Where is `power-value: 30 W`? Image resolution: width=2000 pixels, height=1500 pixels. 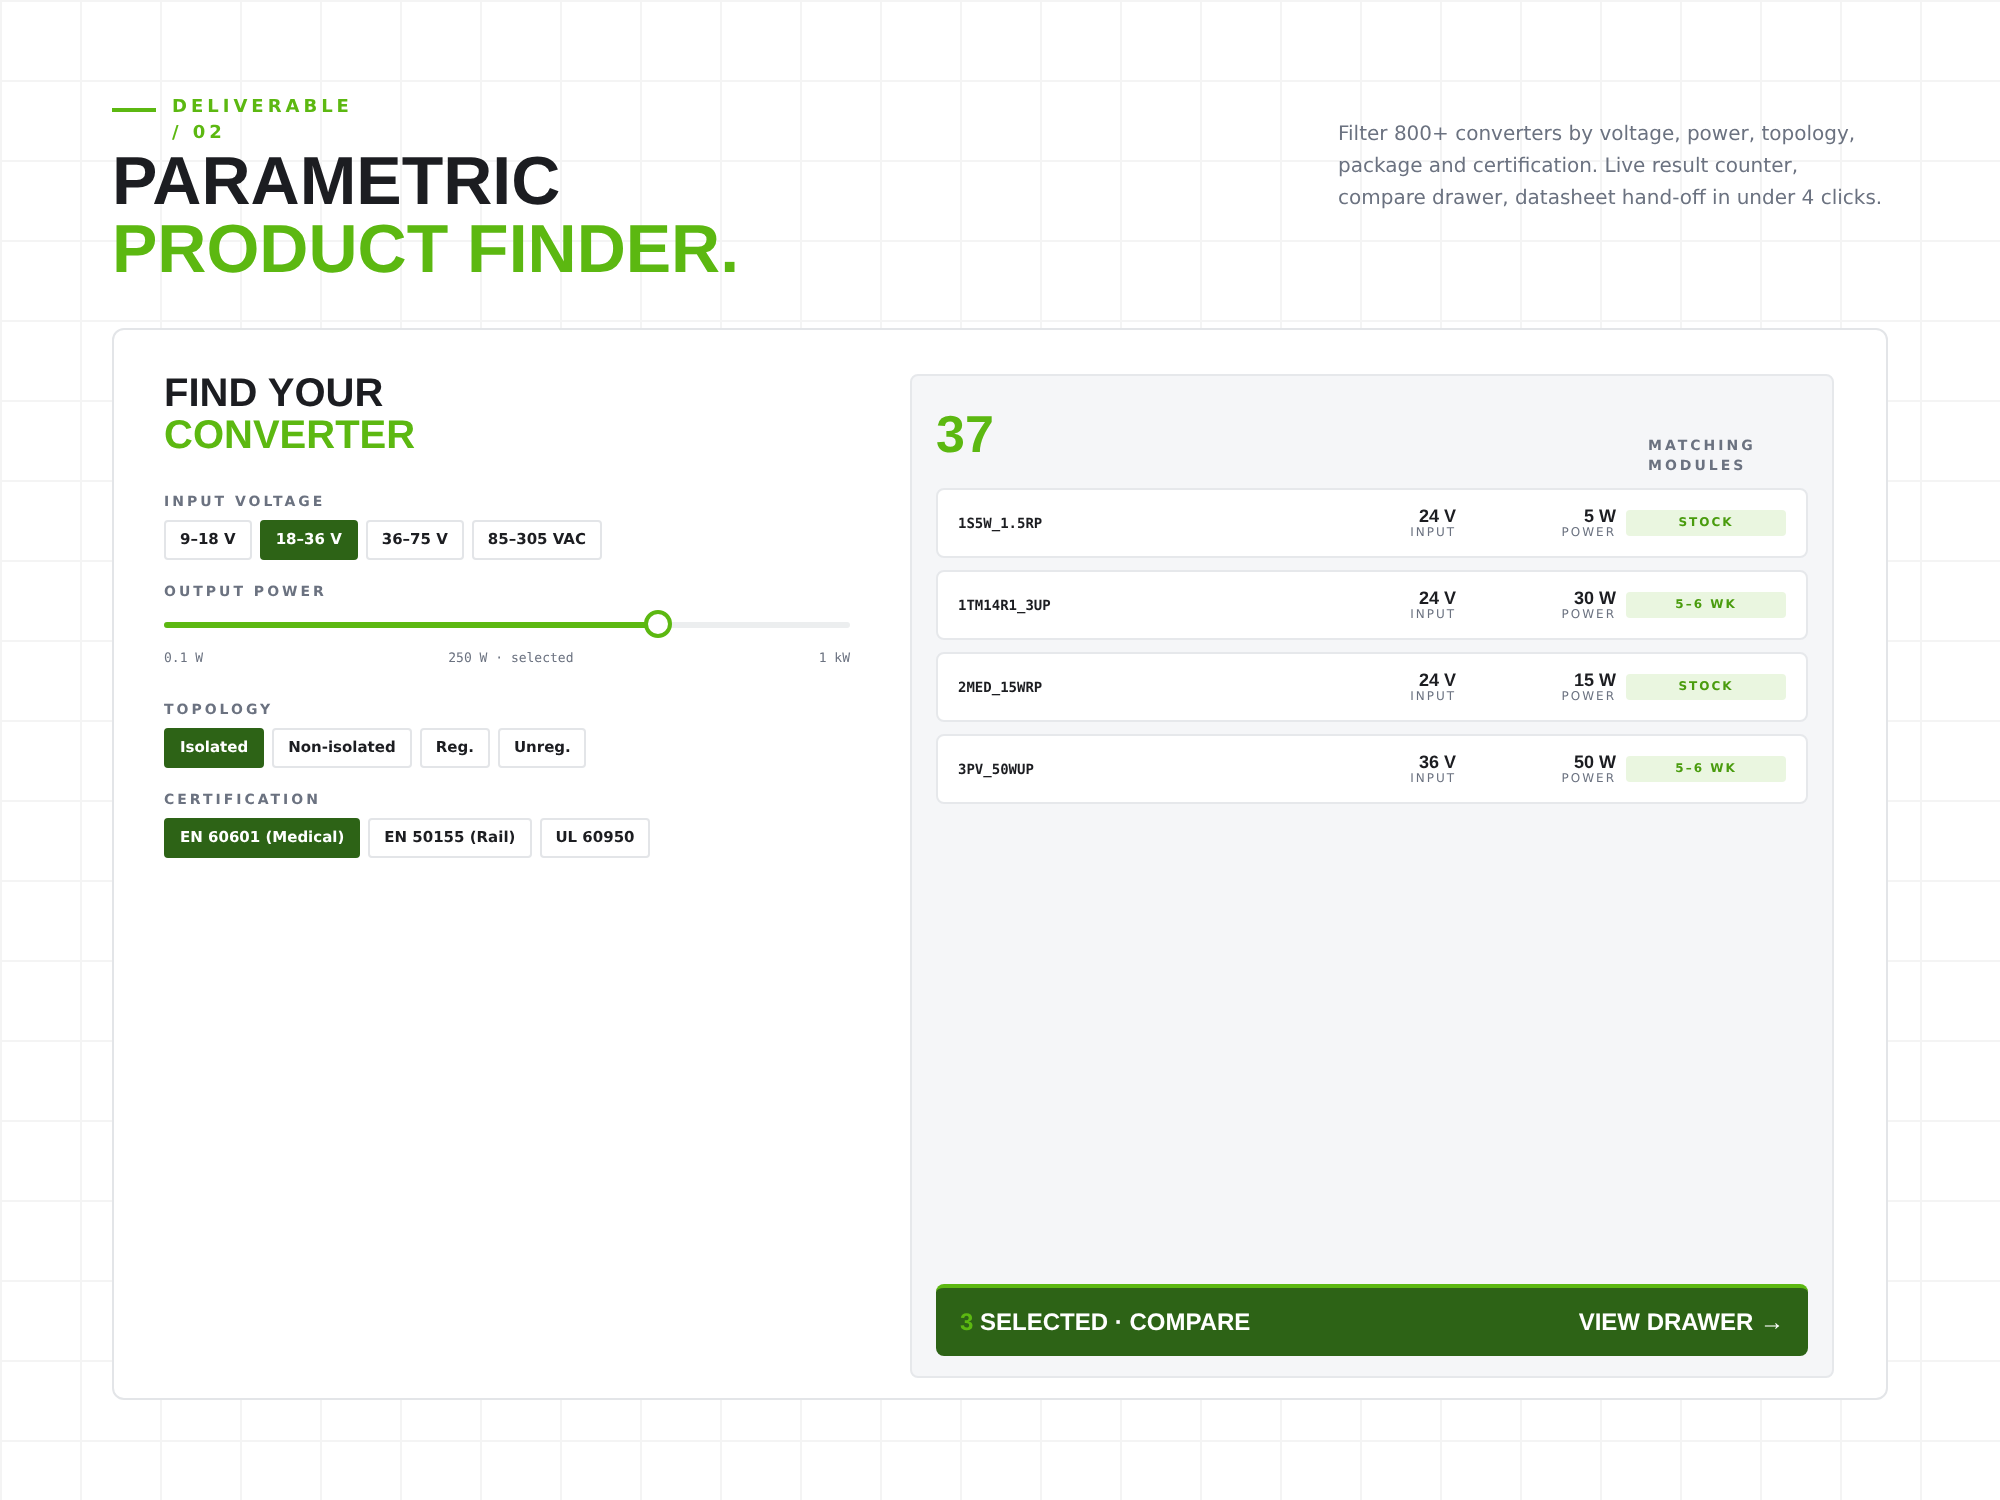
power-value: 30 W is located at coordinates (1594, 598).